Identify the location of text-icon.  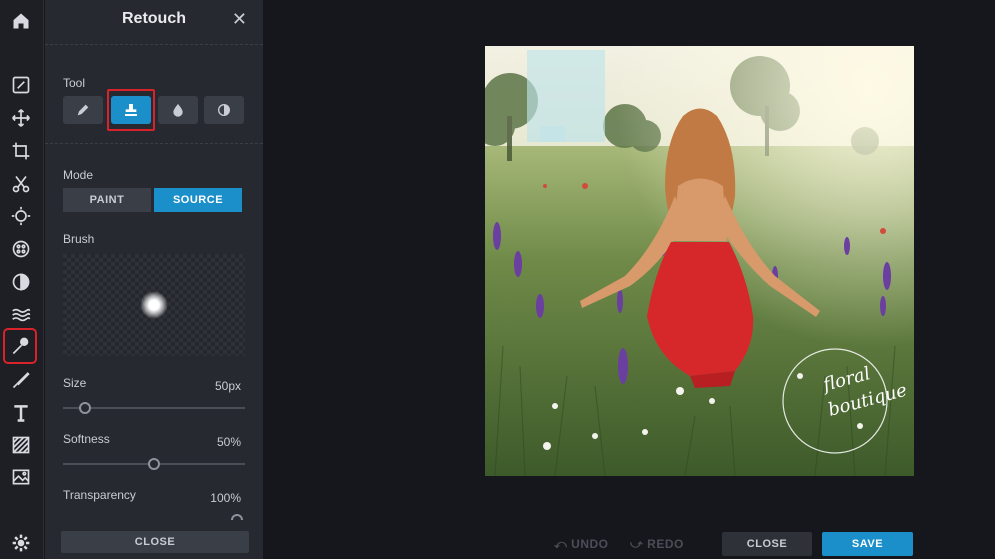
(21, 413).